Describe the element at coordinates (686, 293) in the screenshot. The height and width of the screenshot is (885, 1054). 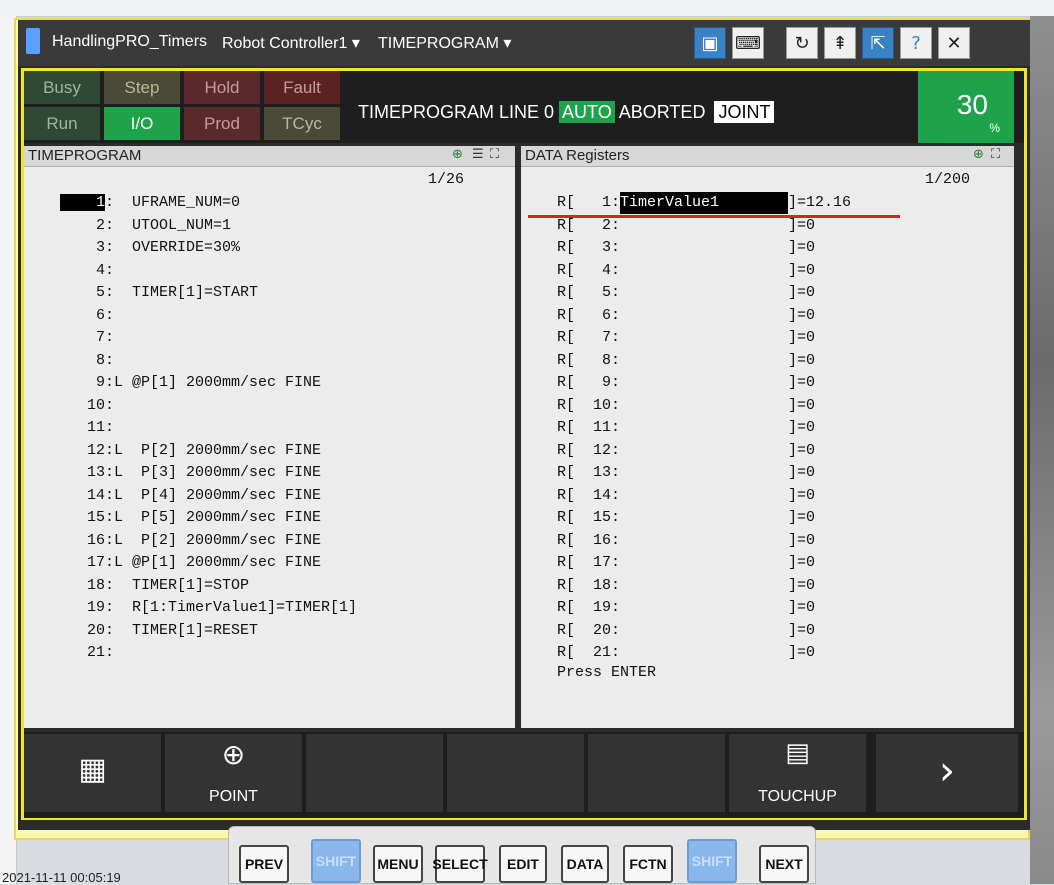
I see `register-row: R[ 5:]=0` at that location.